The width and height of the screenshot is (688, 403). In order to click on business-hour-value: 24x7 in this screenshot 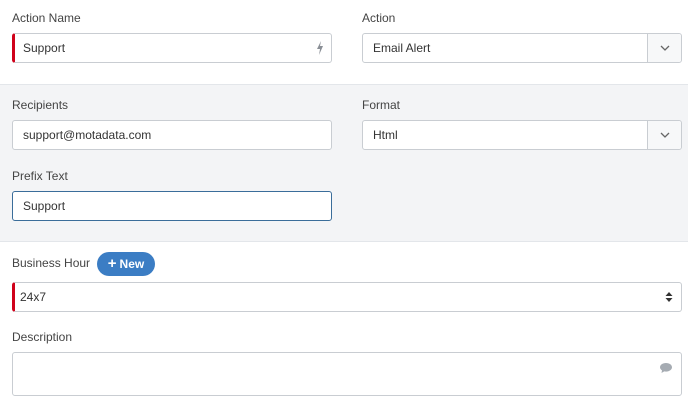, I will do `click(33, 297)`.